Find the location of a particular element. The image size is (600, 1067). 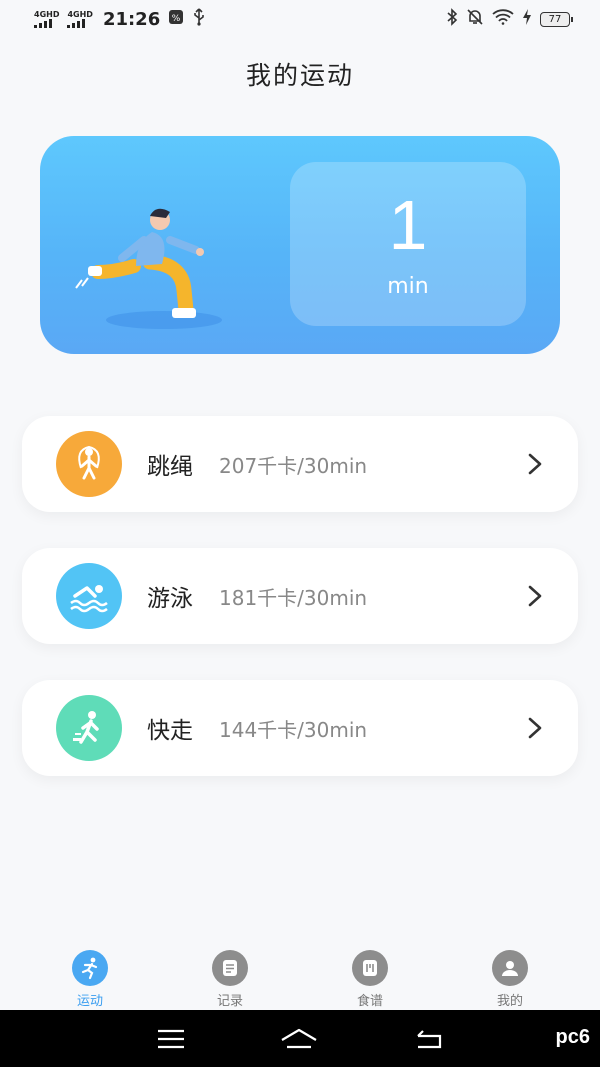

wifi-icon is located at coordinates (503, 19).